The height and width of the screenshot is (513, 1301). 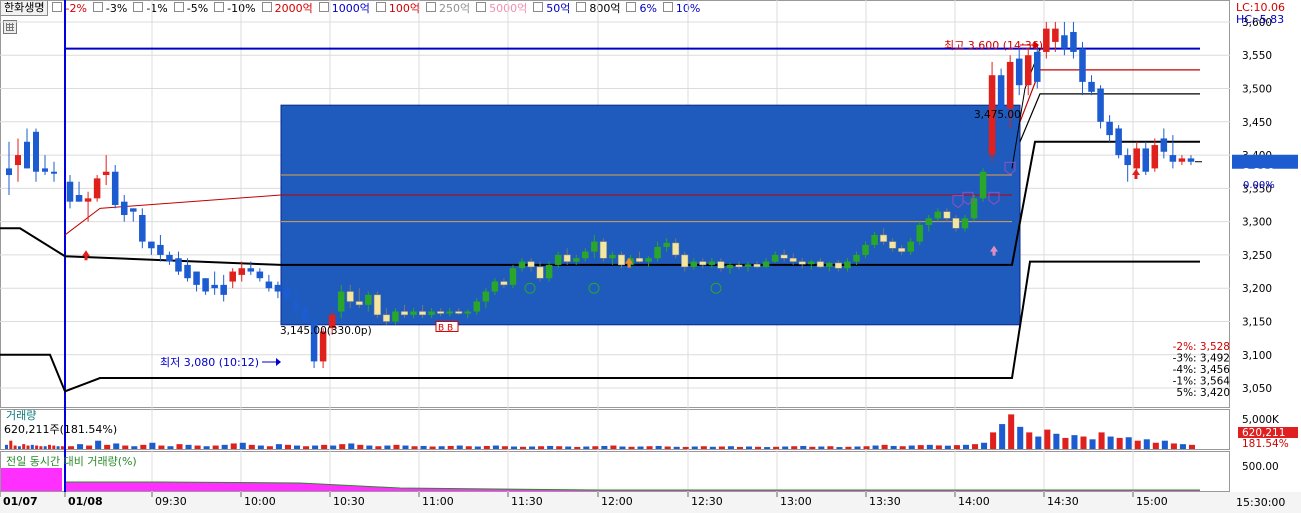 I want to click on time-axis-background, so click(x=650, y=502).